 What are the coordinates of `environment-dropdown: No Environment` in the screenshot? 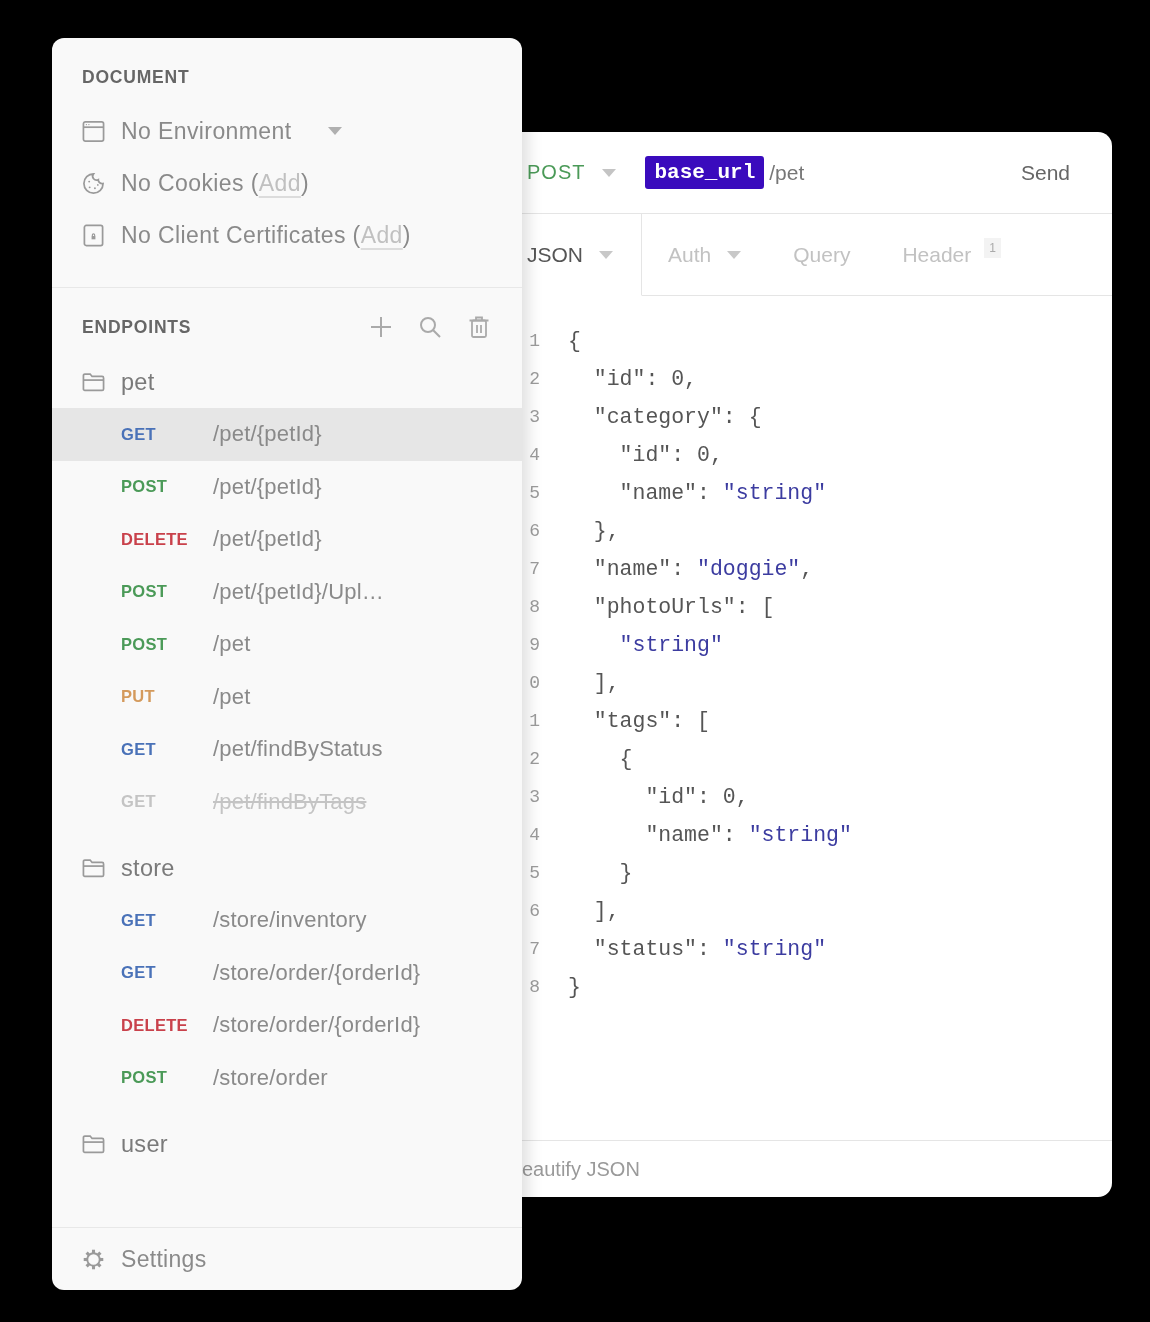 It's located at (231, 131).